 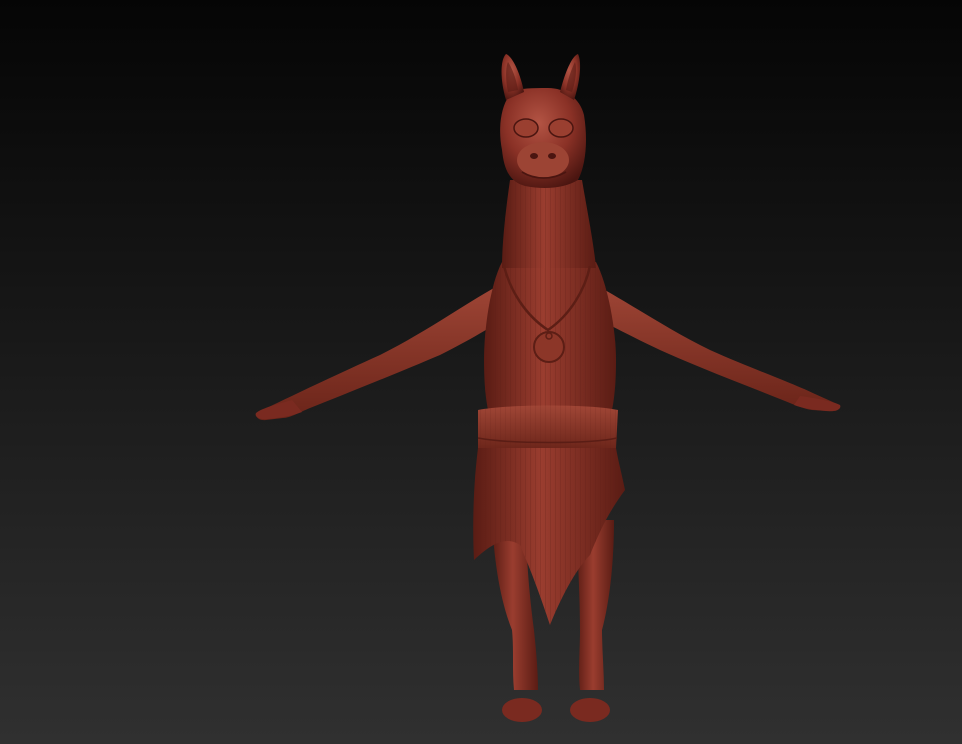 What do you see at coordinates (714, 347) in the screenshot?
I see `right-arm` at bounding box center [714, 347].